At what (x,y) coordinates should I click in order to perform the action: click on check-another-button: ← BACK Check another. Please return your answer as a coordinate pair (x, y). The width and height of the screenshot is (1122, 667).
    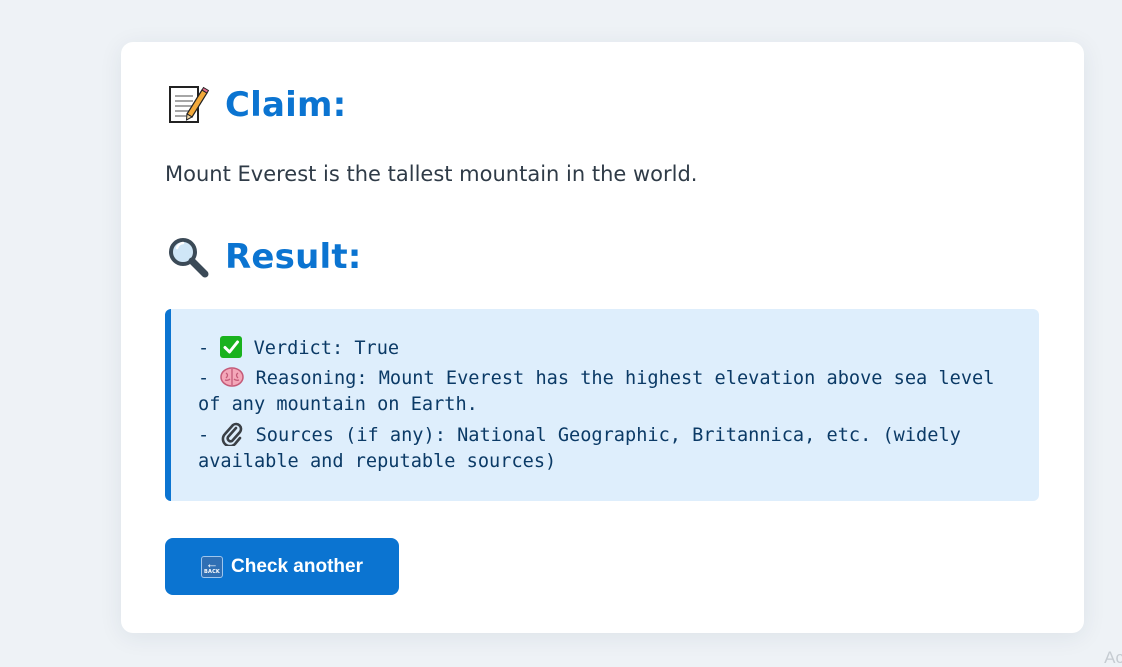
    Looking at the image, I should click on (282, 566).